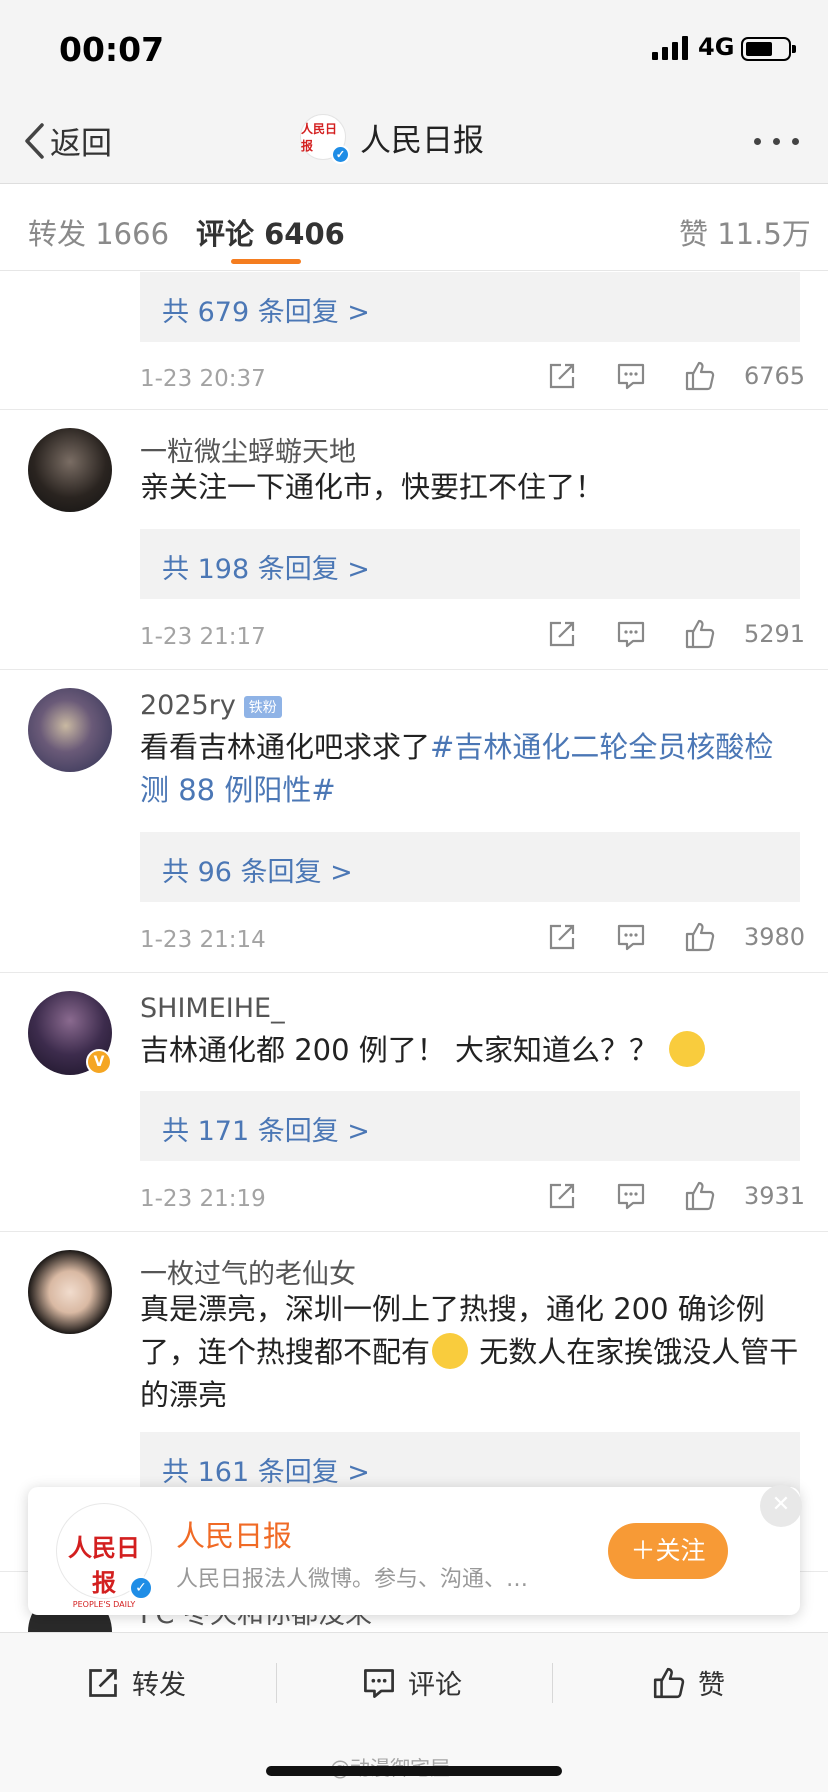  I want to click on comment-time: 1-23 21:14, so click(203, 940).